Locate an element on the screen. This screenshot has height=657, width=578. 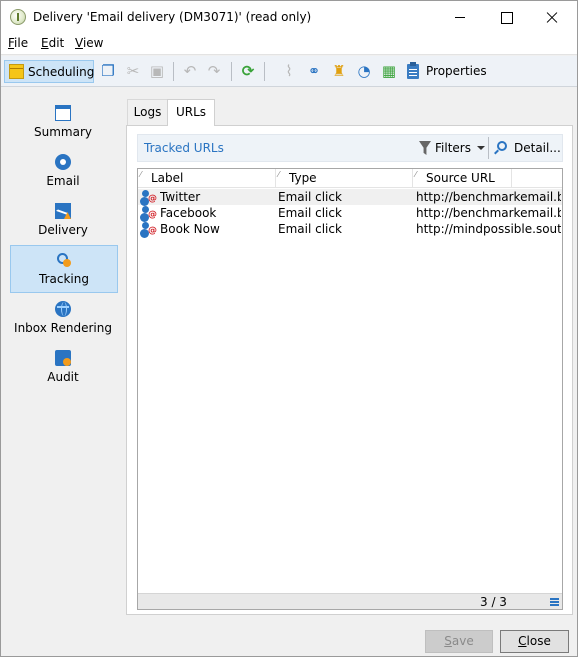
filters-label: Filters is located at coordinates (453, 148).